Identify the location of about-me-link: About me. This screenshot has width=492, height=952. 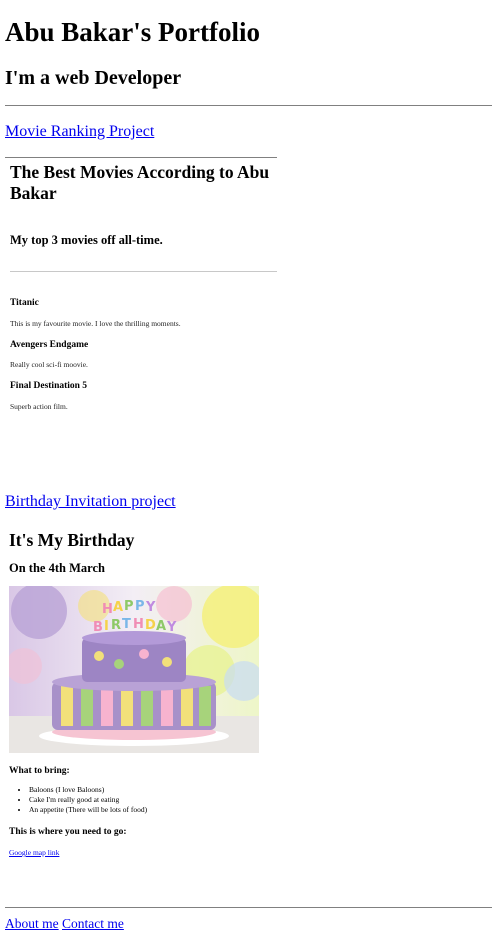
(32, 923).